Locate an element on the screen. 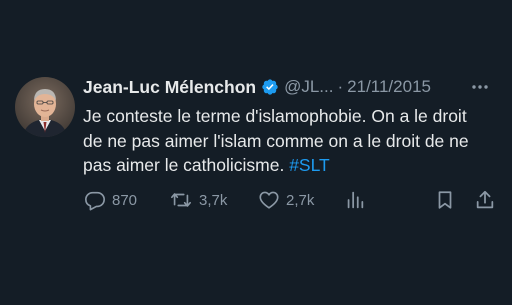 This screenshot has height=305, width=512. reply-button: 870 is located at coordinates (110, 200).